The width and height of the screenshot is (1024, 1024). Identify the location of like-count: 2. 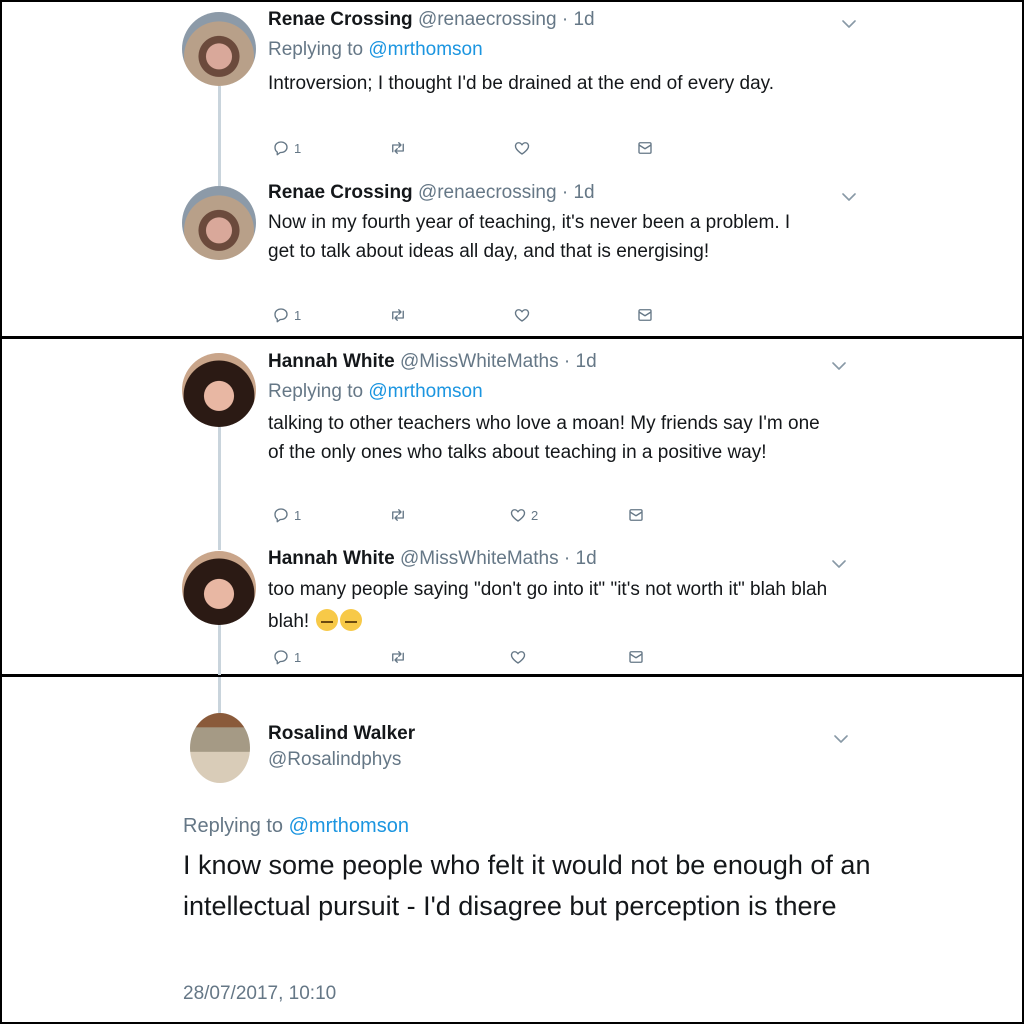
(535, 515).